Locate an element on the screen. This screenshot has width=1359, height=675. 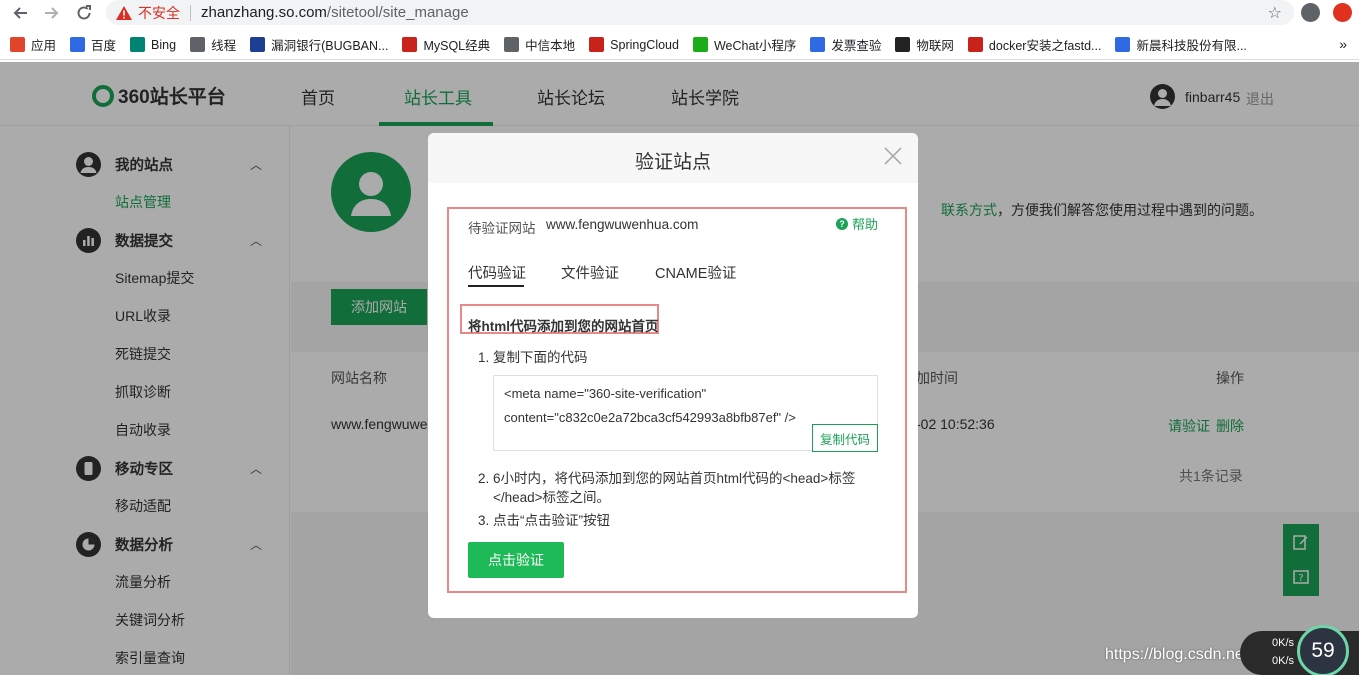
bookmarks-more: » is located at coordinates (1343, 44).